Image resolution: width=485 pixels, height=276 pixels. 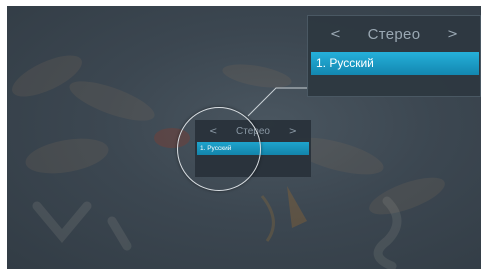 I want to click on popup-header: < Стерео >, so click(x=394, y=34).